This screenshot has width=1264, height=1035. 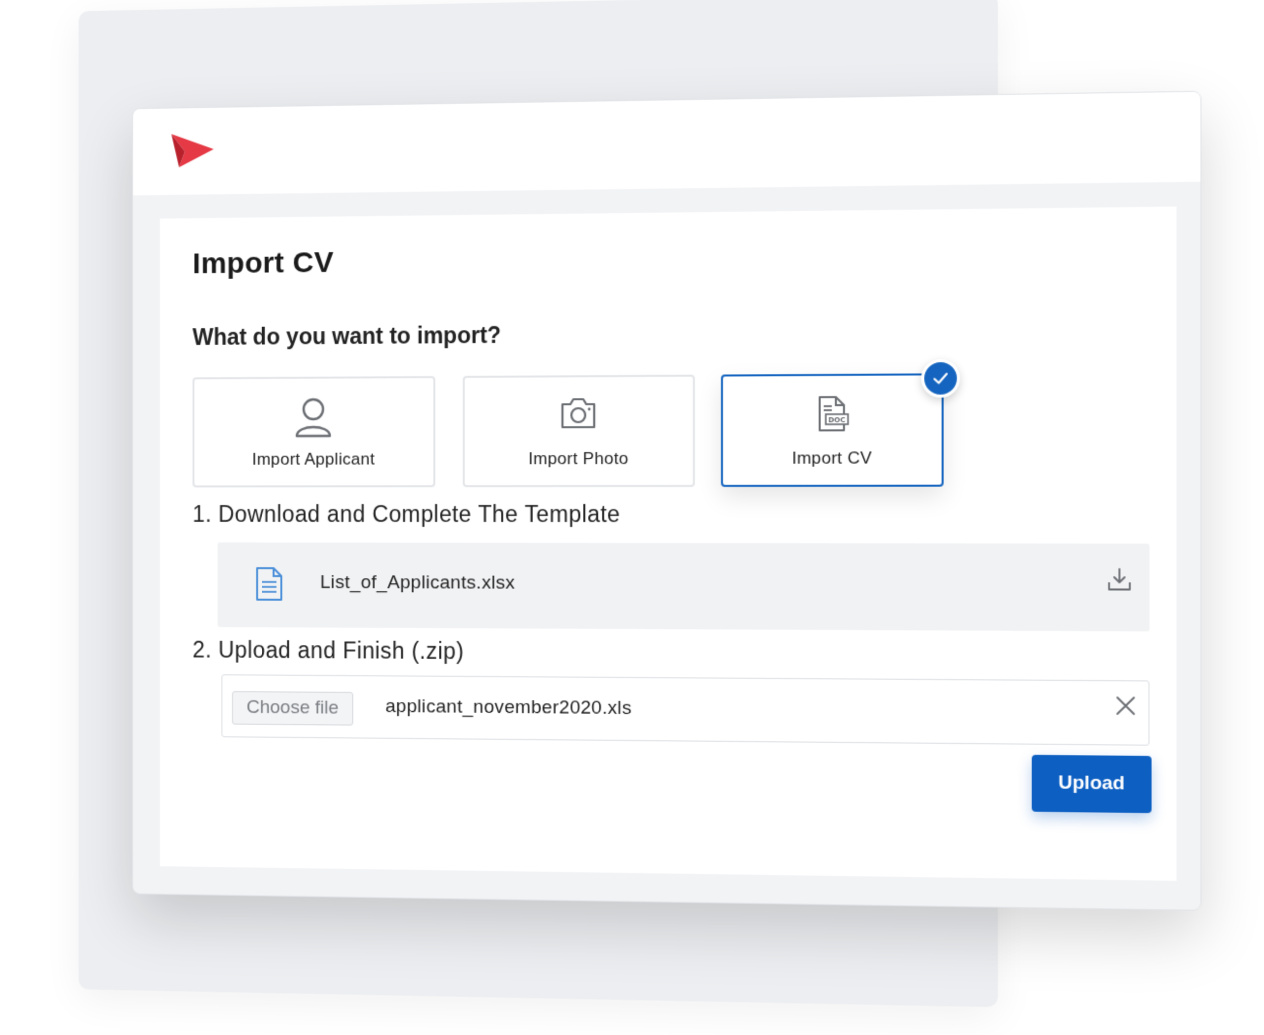 I want to click on user-icon, so click(x=313, y=417).